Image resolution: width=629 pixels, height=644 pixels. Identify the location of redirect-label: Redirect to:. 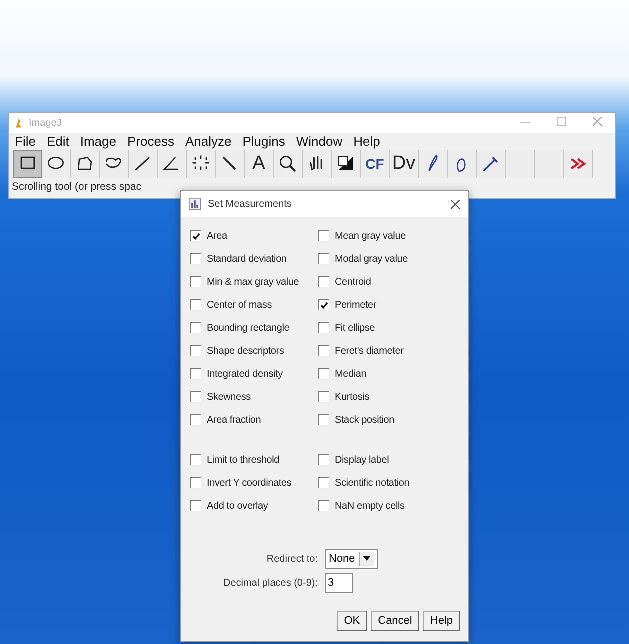
(292, 559).